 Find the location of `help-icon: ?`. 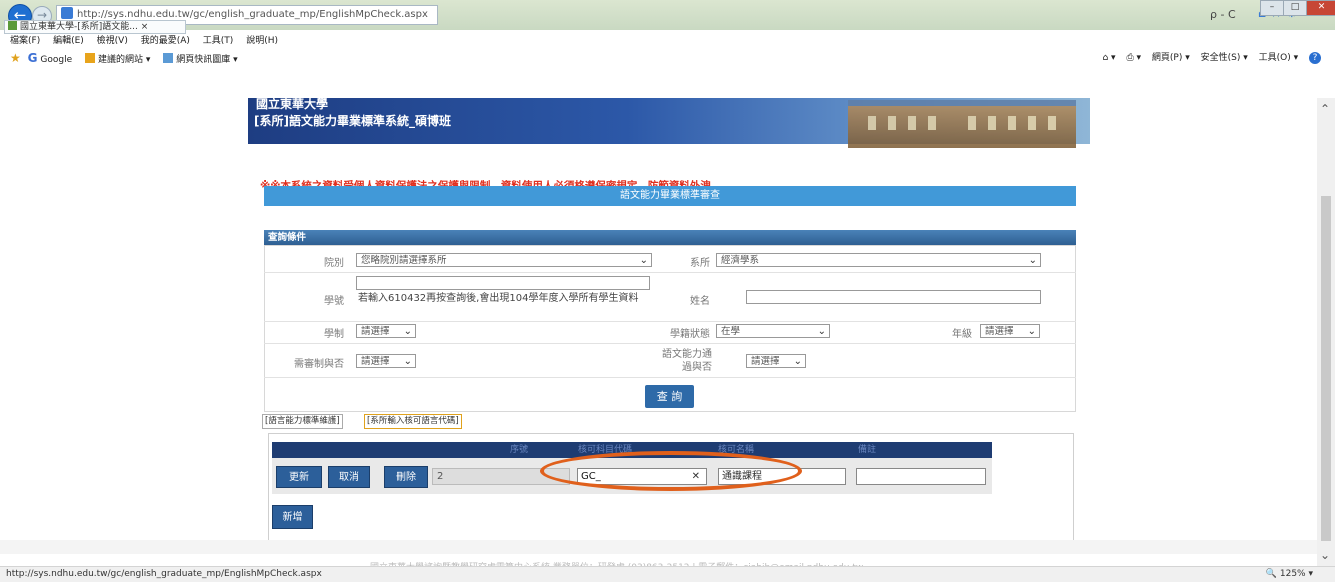

help-icon: ? is located at coordinates (1315, 58).